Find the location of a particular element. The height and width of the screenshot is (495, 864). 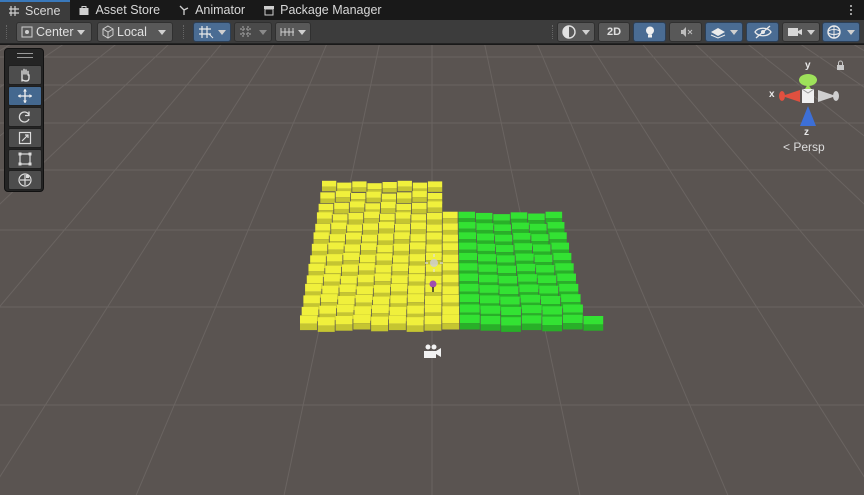

tab-scene: Scene is located at coordinates (35, 10).